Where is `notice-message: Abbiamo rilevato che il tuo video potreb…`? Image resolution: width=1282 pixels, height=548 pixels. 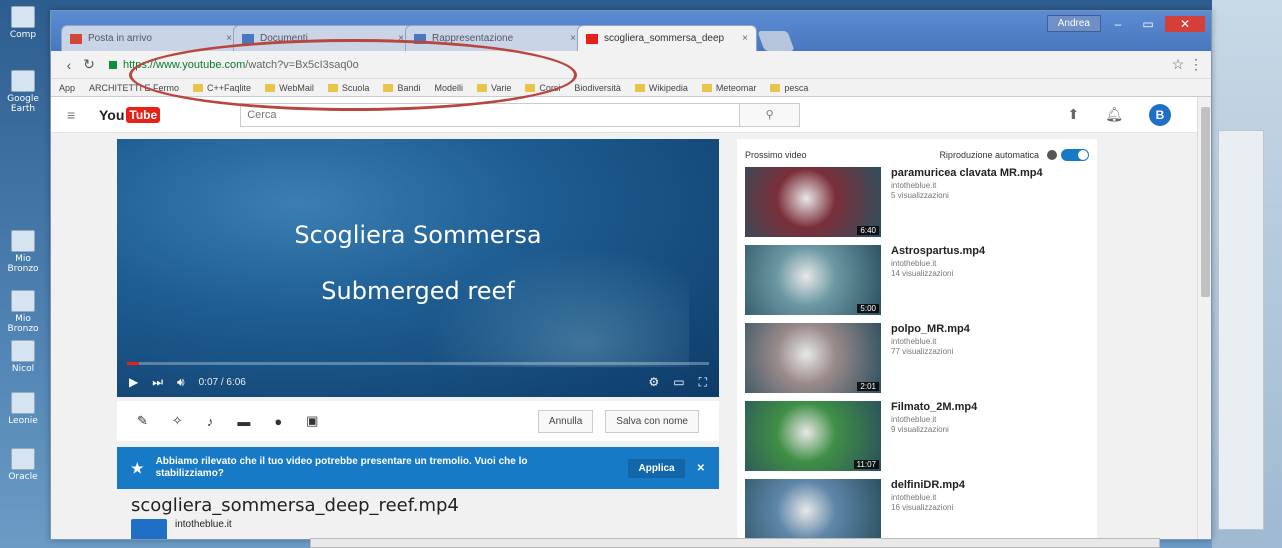 notice-message: Abbiamo rilevato che il tuo video potreb… is located at coordinates (341, 467).